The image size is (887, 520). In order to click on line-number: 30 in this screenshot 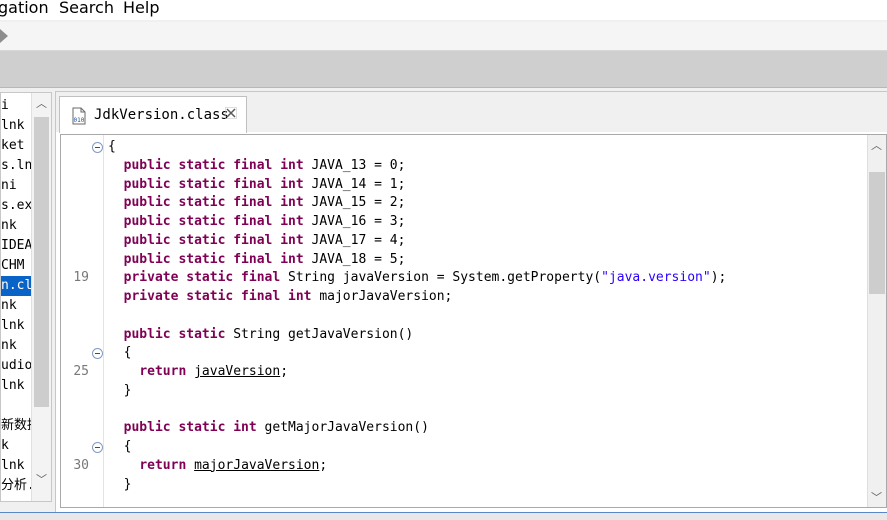, I will do `click(81, 465)`.